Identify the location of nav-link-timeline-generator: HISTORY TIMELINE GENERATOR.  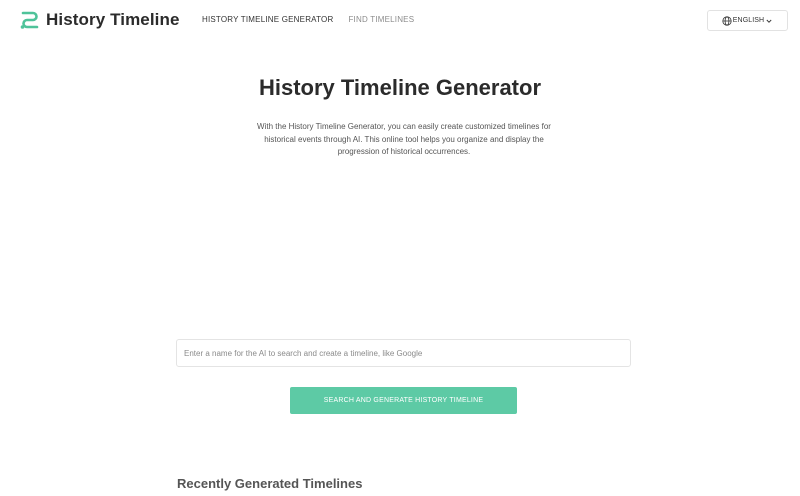
(267, 20).